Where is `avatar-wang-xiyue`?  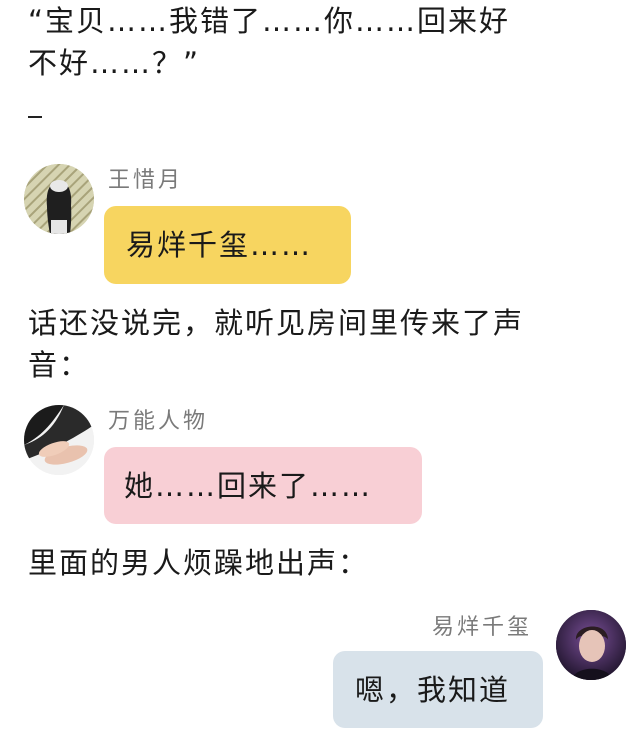 avatar-wang-xiyue is located at coordinates (59, 199).